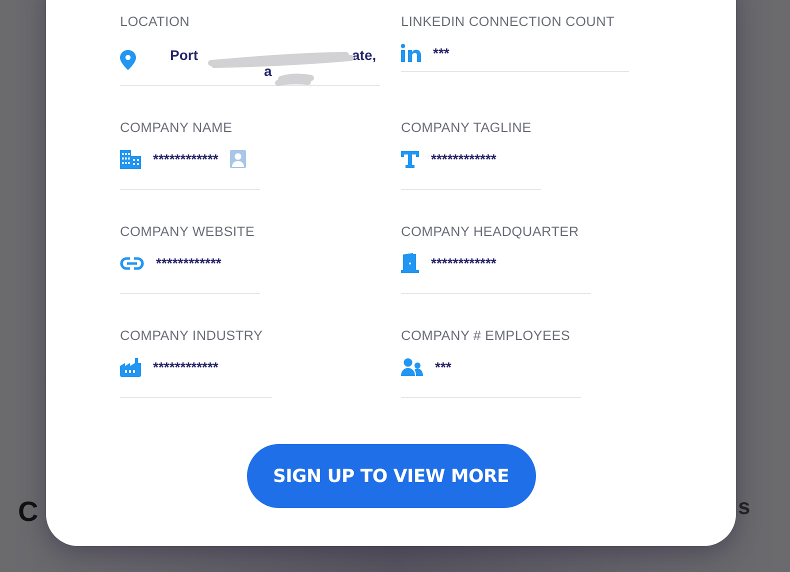 The image size is (790, 572). What do you see at coordinates (364, 55) in the screenshot?
I see `location-value: ate,` at bounding box center [364, 55].